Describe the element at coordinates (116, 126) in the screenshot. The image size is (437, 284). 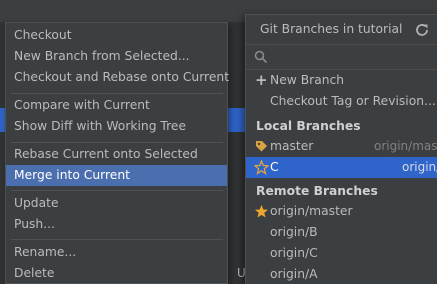
I see `menu-item-show-diff: Show Diff with Working Tree` at that location.